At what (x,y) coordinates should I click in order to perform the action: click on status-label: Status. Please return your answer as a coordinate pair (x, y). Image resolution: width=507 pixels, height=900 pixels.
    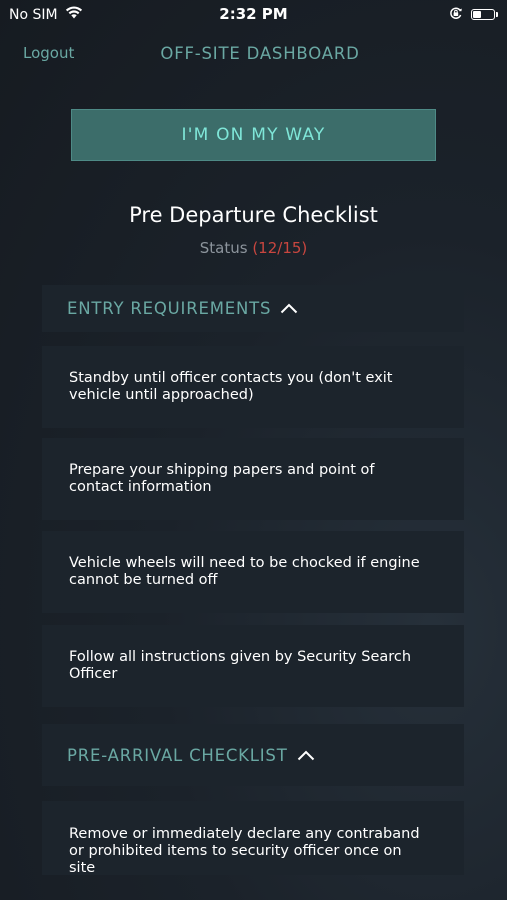
    Looking at the image, I should click on (223, 248).